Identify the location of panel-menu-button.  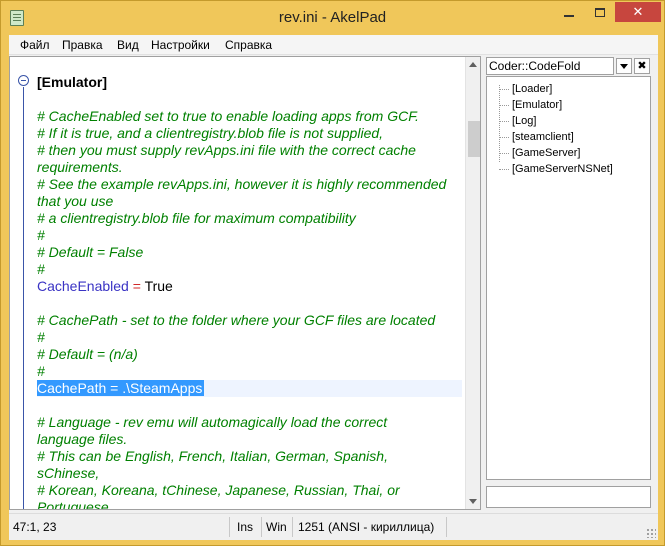
(624, 66).